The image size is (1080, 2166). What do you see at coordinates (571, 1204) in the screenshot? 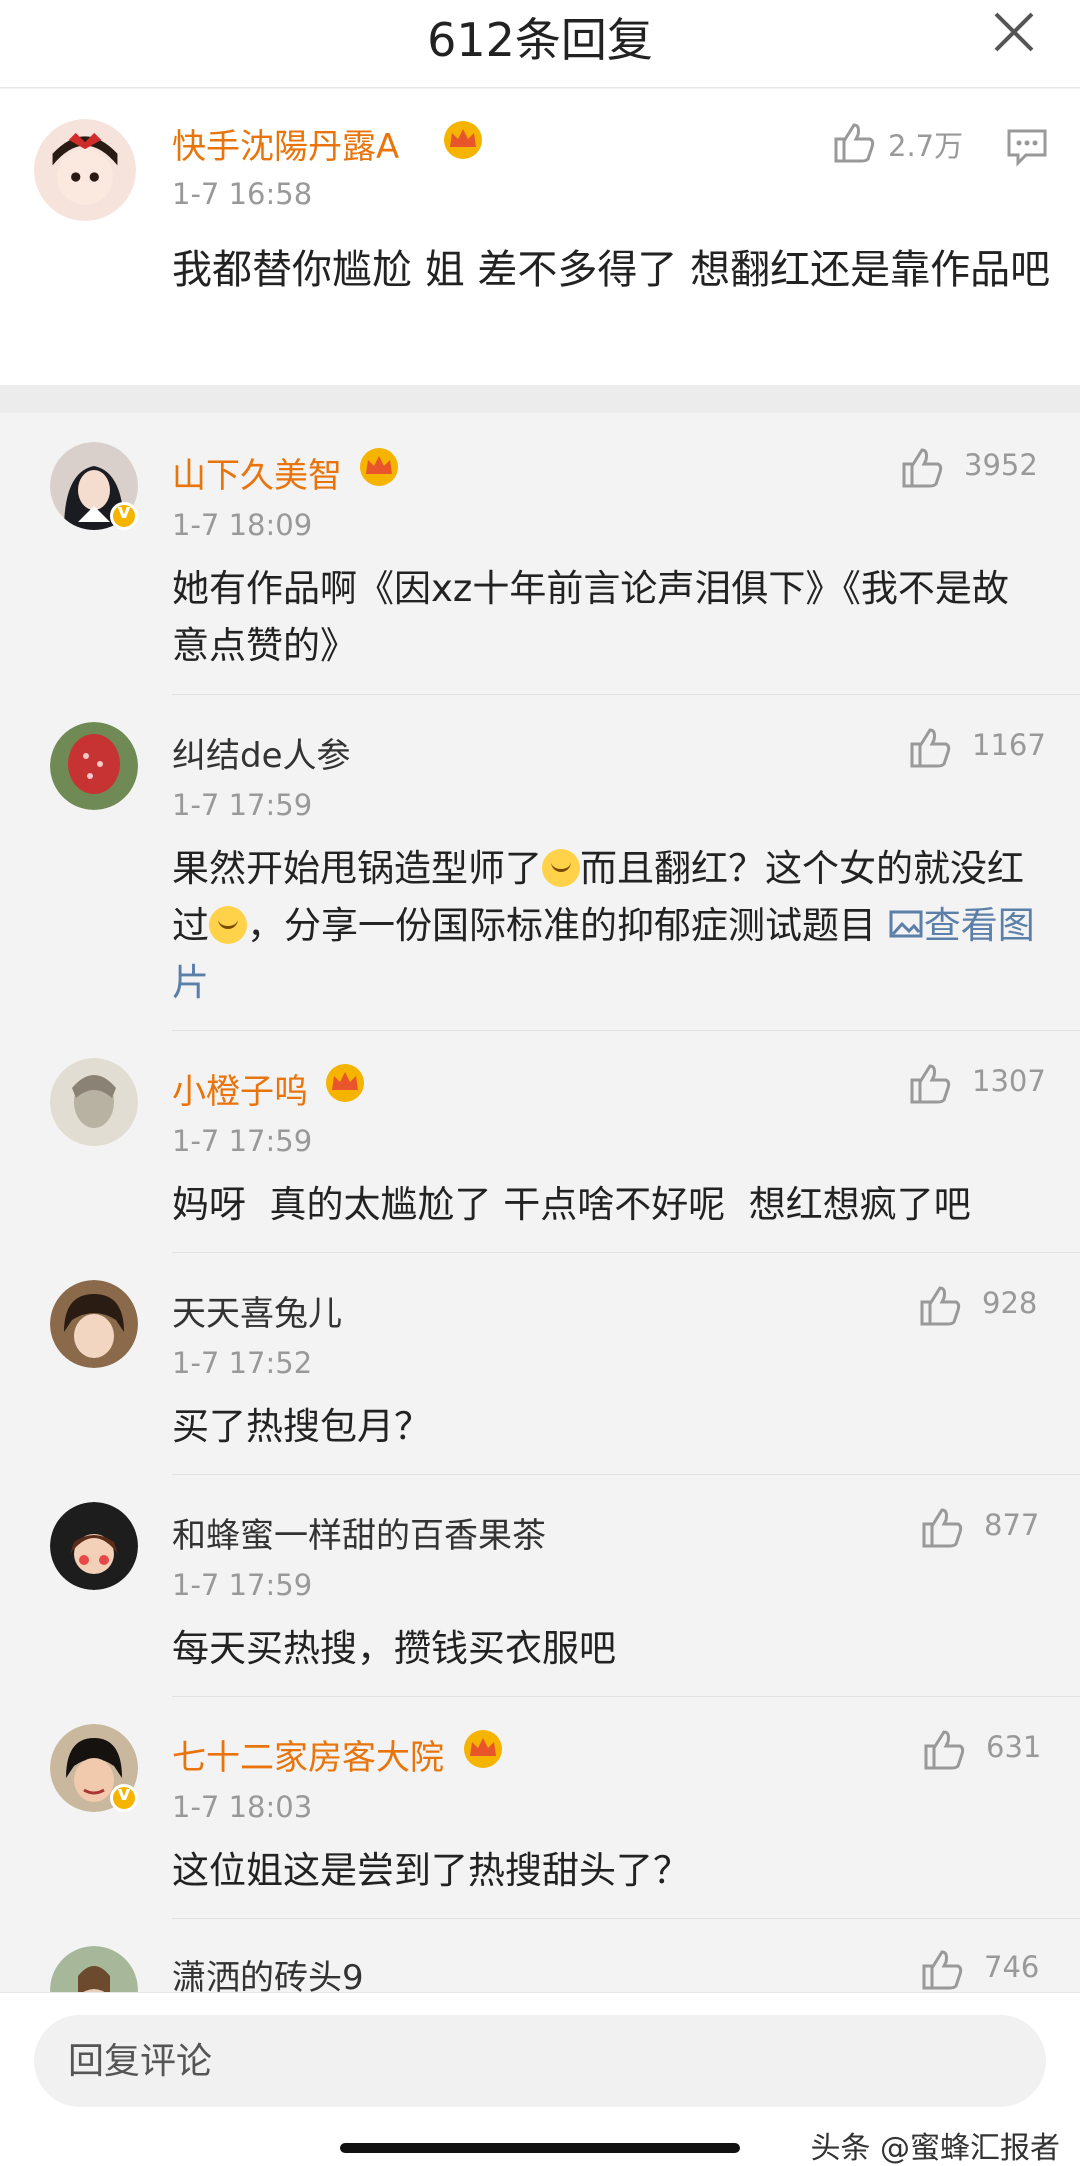
I see `reply-text: 妈呀 真的太尴尬了 干点啥不好呢 想红想疯了吧` at bounding box center [571, 1204].